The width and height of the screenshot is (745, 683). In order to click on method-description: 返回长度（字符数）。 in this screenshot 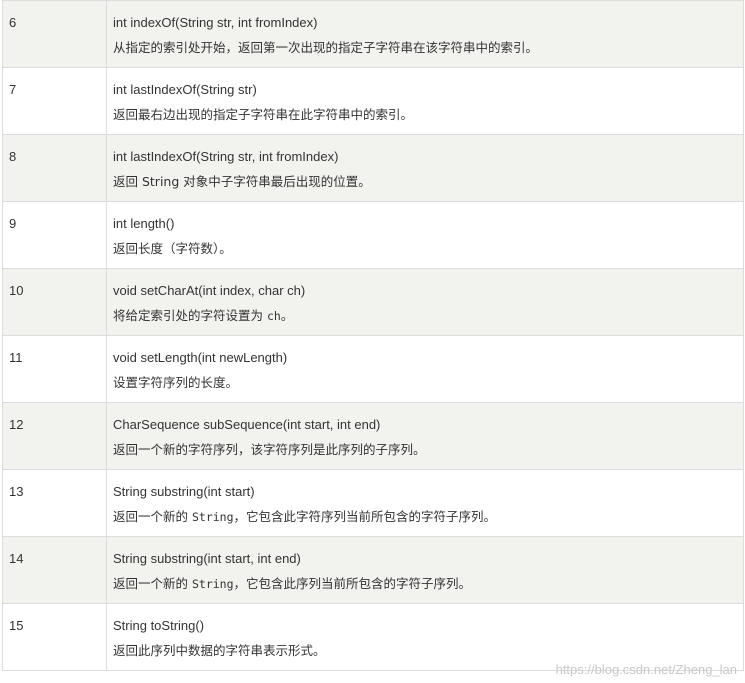, I will do `click(425, 244)`.